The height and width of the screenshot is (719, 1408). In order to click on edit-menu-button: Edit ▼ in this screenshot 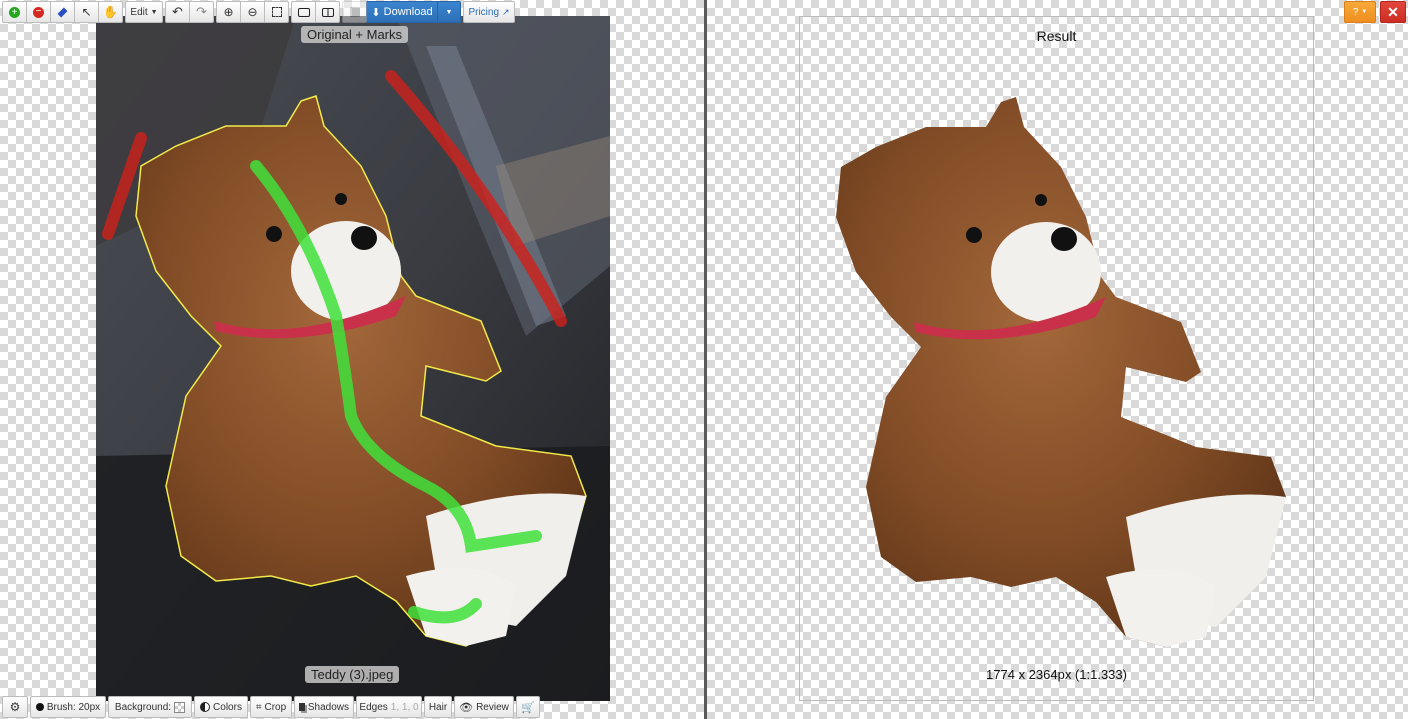, I will do `click(144, 12)`.